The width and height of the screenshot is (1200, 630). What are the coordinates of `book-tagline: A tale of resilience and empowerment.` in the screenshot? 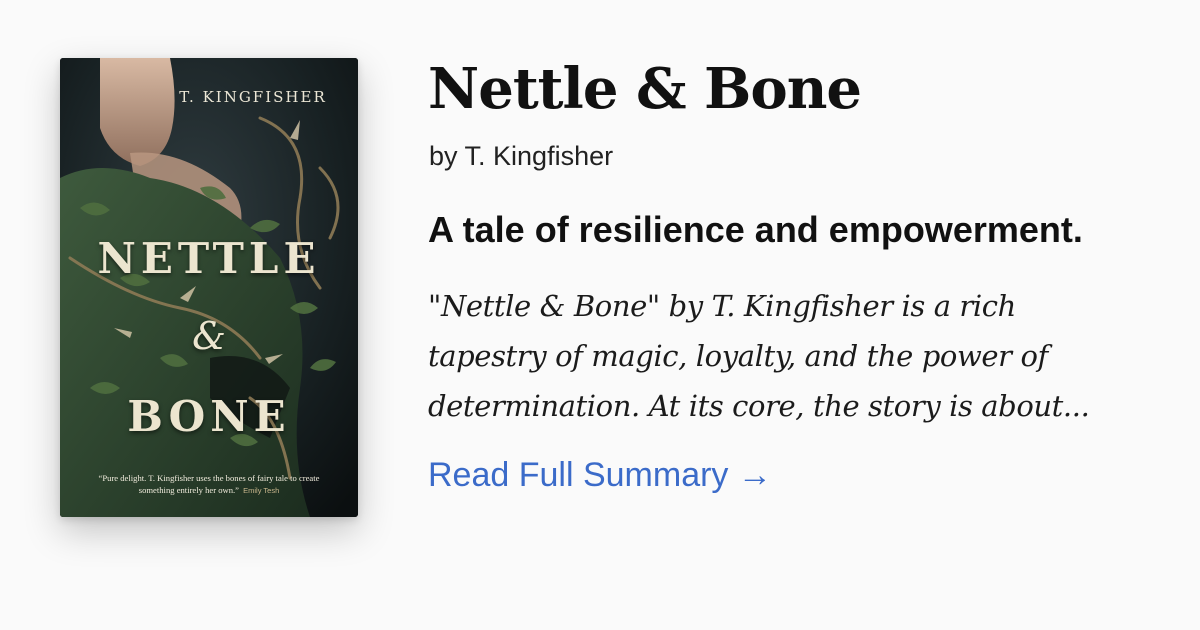 It's located at (755, 229).